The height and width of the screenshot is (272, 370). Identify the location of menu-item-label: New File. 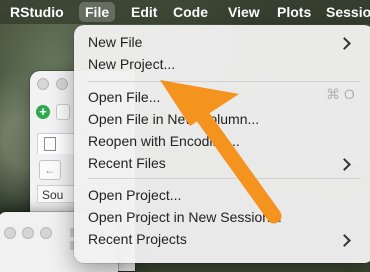
(115, 42).